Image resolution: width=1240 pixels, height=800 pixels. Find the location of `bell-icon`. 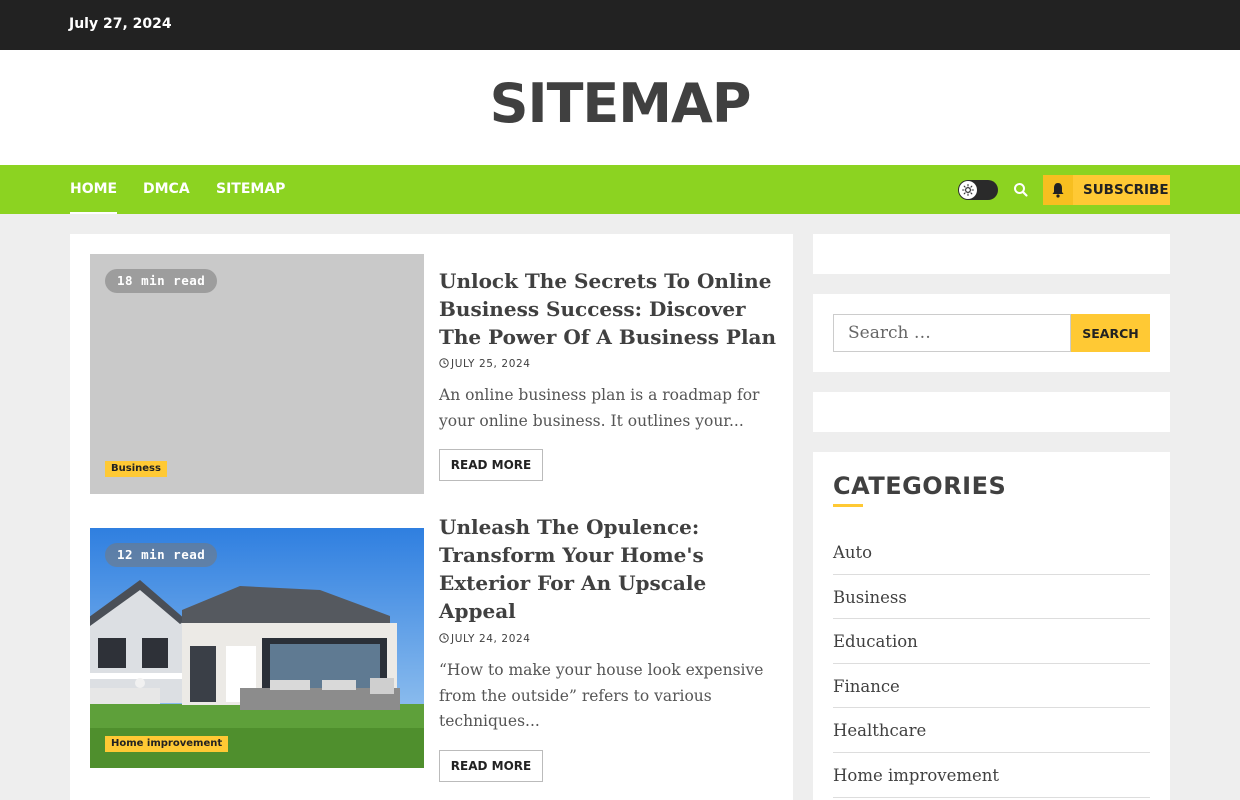

bell-icon is located at coordinates (1058, 190).